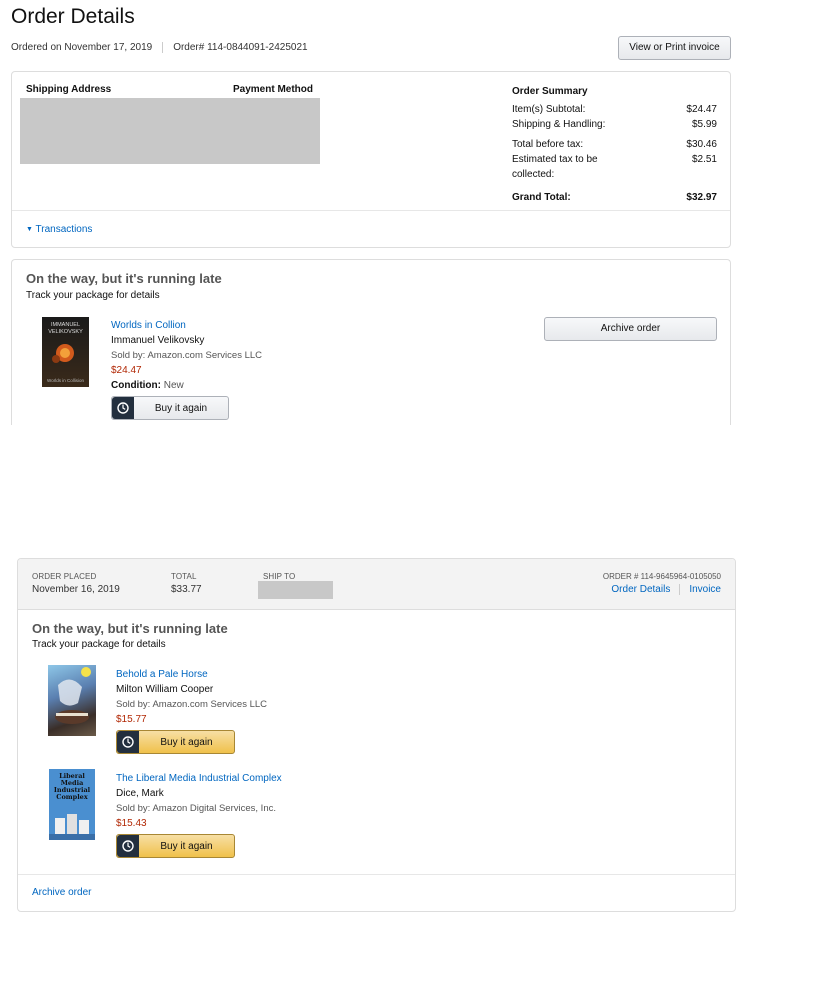 The image size is (833, 1000). Describe the element at coordinates (131, 719) in the screenshot. I see `item-1-price: $15.77` at that location.